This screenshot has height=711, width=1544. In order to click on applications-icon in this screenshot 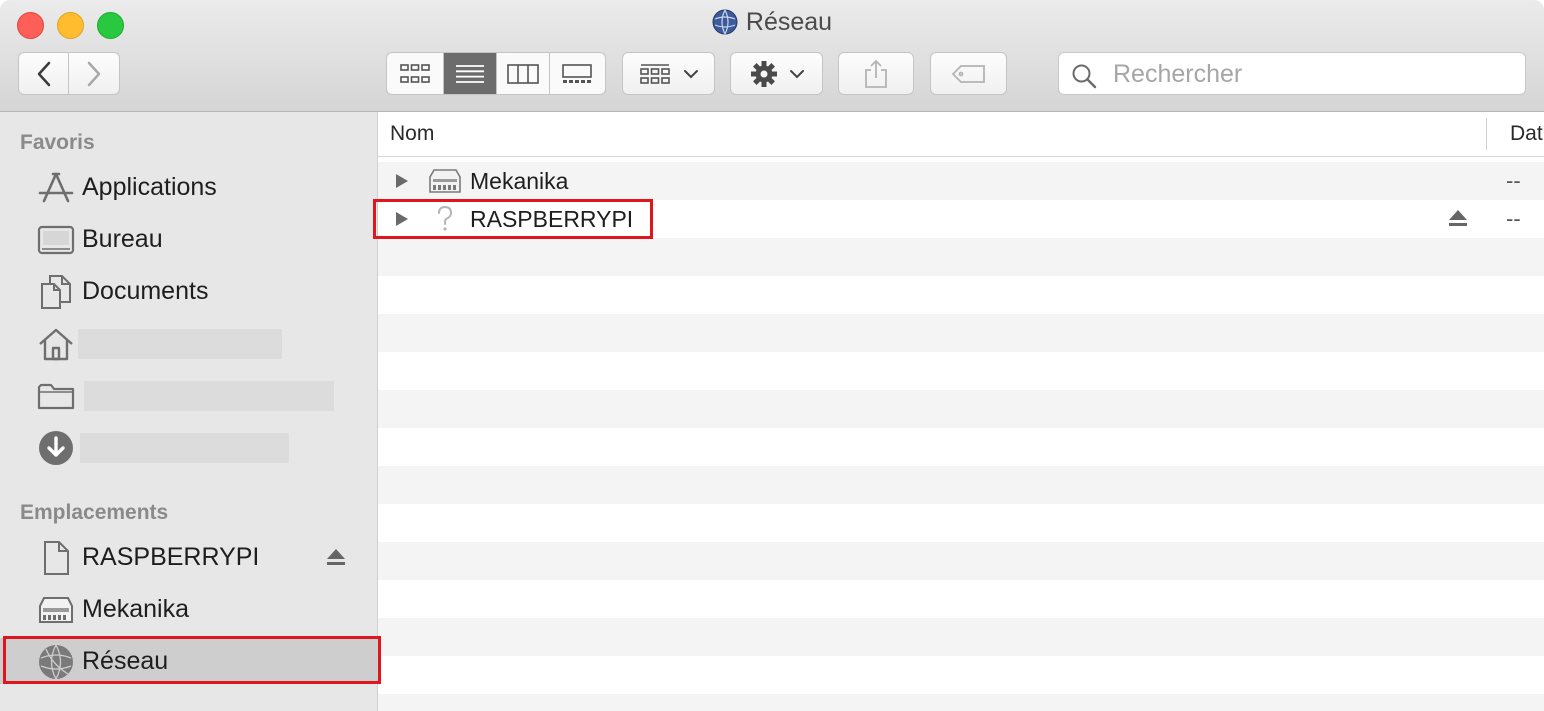, I will do `click(56, 188)`.